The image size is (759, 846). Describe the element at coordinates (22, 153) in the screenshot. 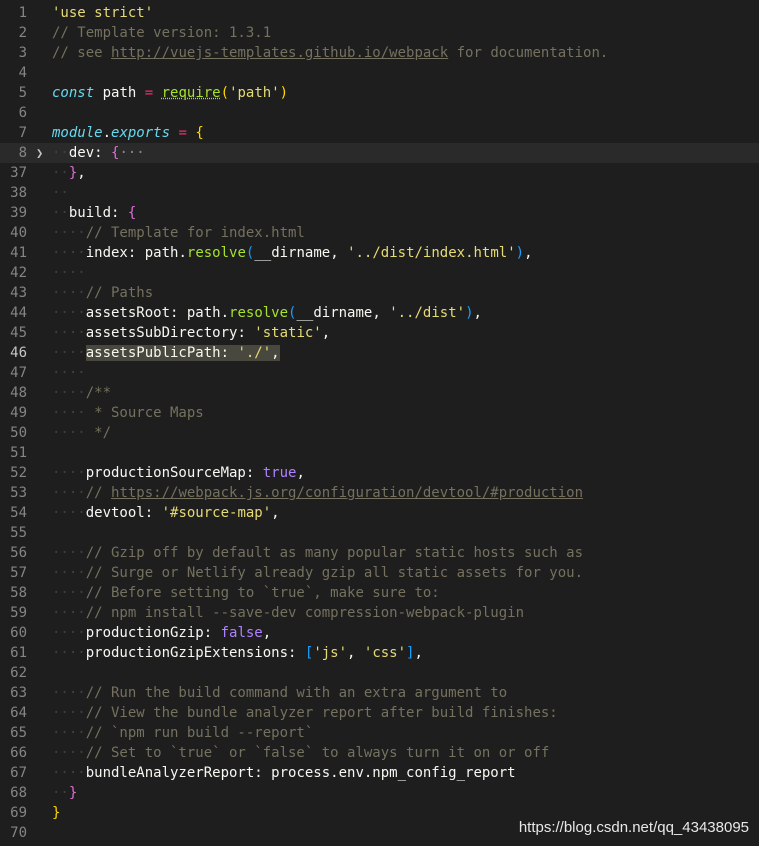

I see `line-number: 8` at that location.